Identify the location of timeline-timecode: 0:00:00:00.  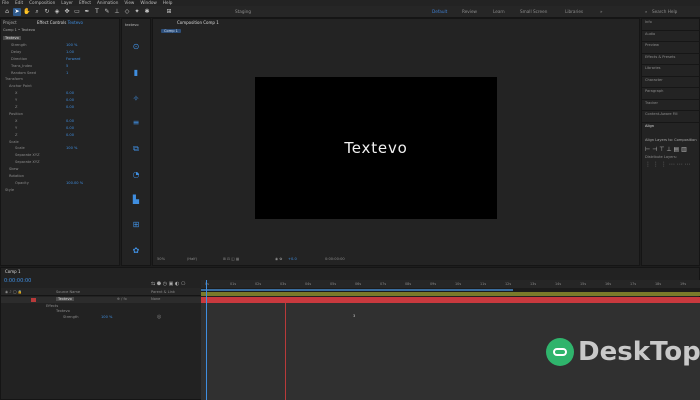
(17, 281).